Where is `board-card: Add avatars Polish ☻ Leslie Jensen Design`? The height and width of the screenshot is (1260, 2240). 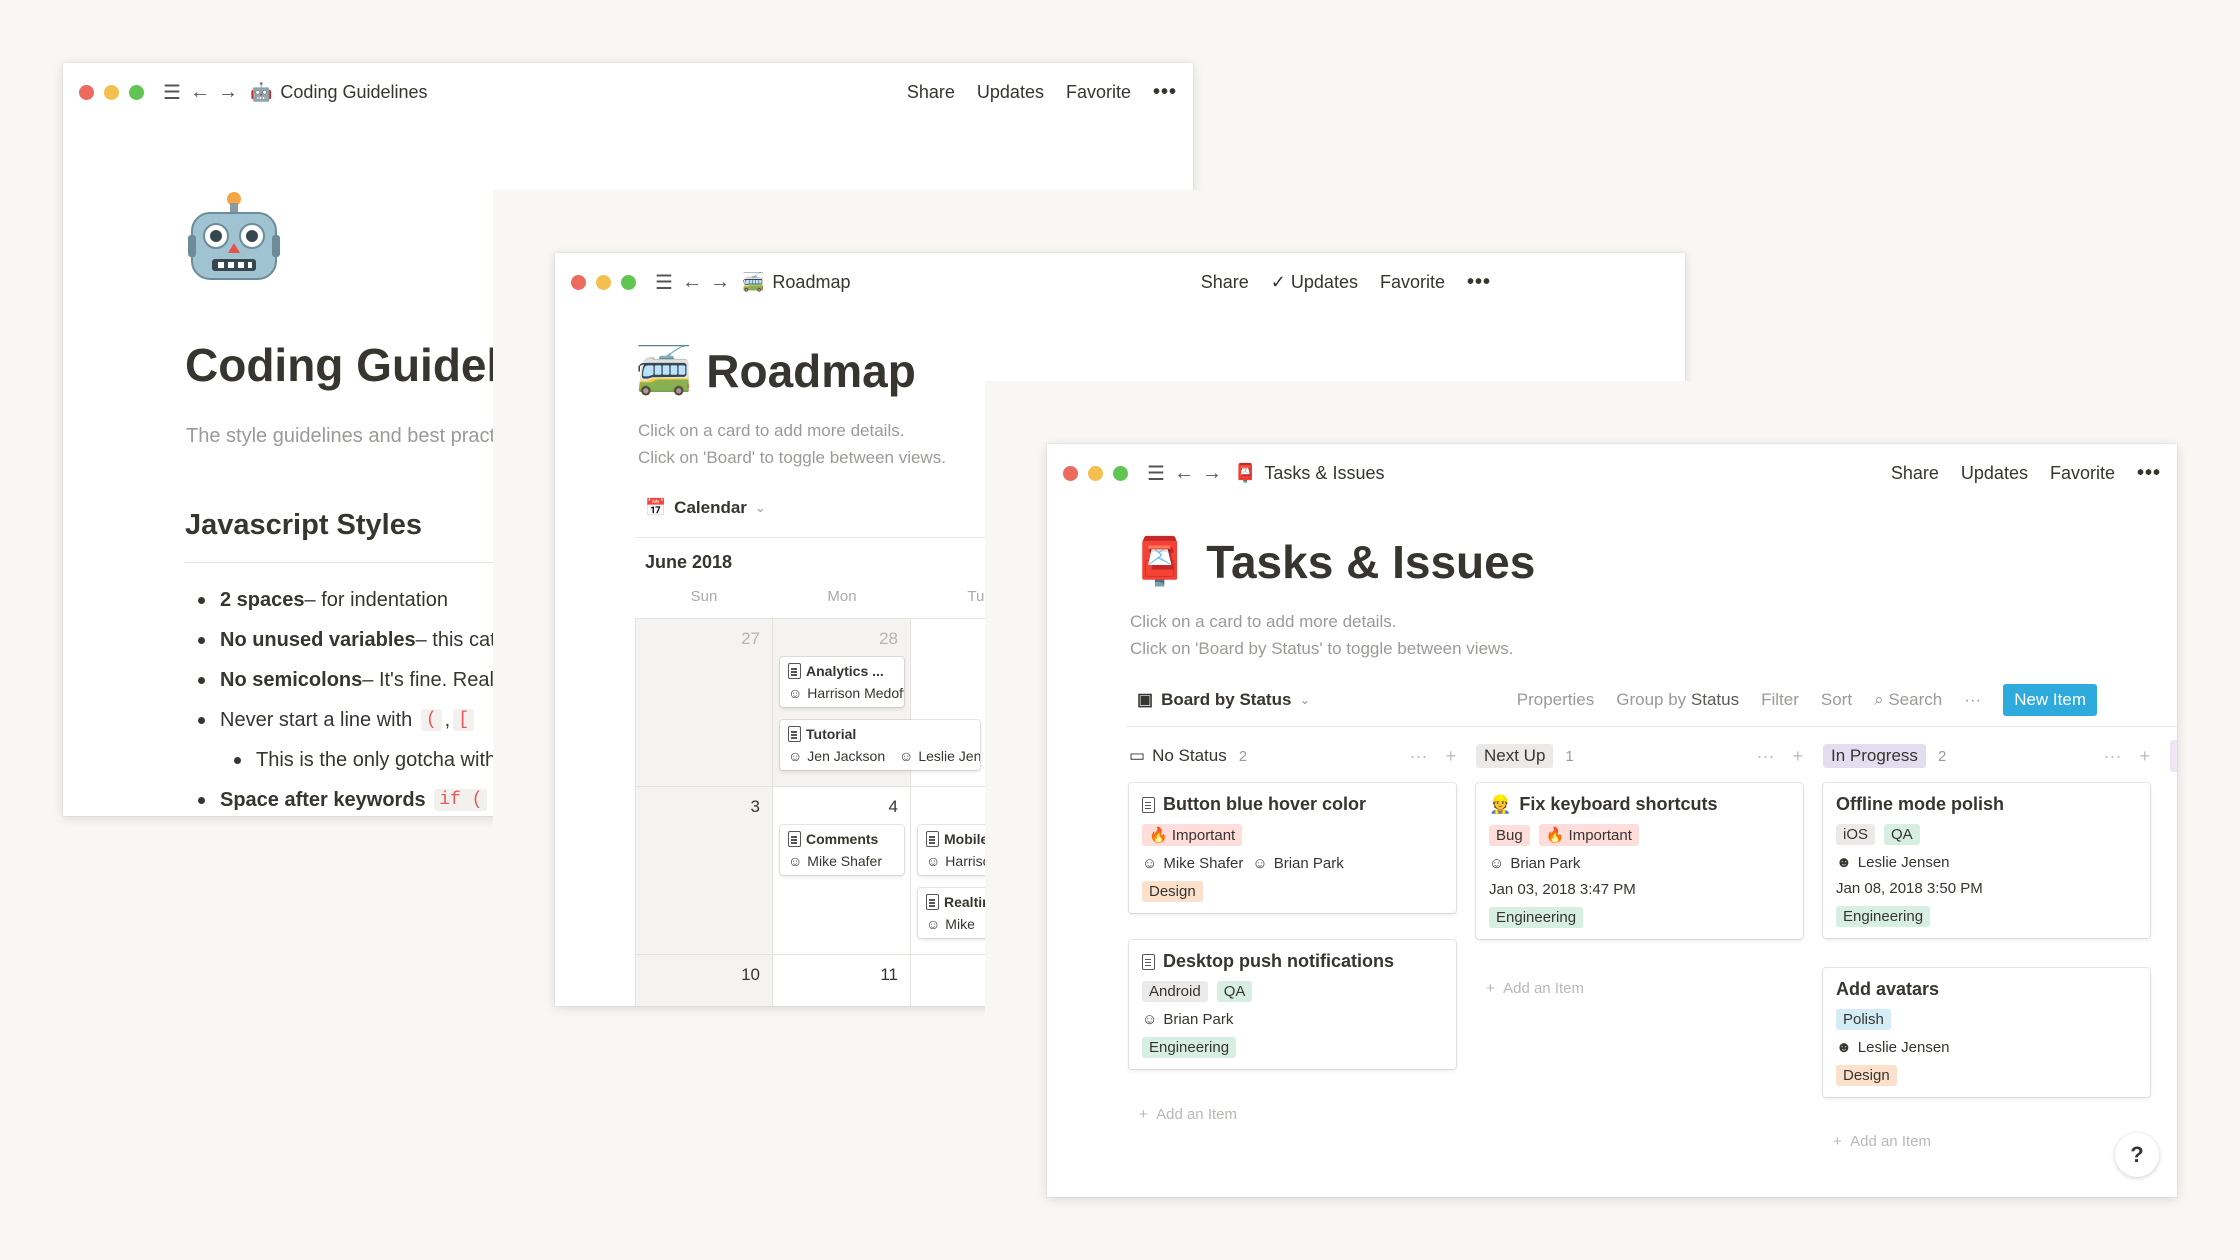 board-card: Add avatars Polish ☻ Leslie Jensen Design is located at coordinates (1986, 1032).